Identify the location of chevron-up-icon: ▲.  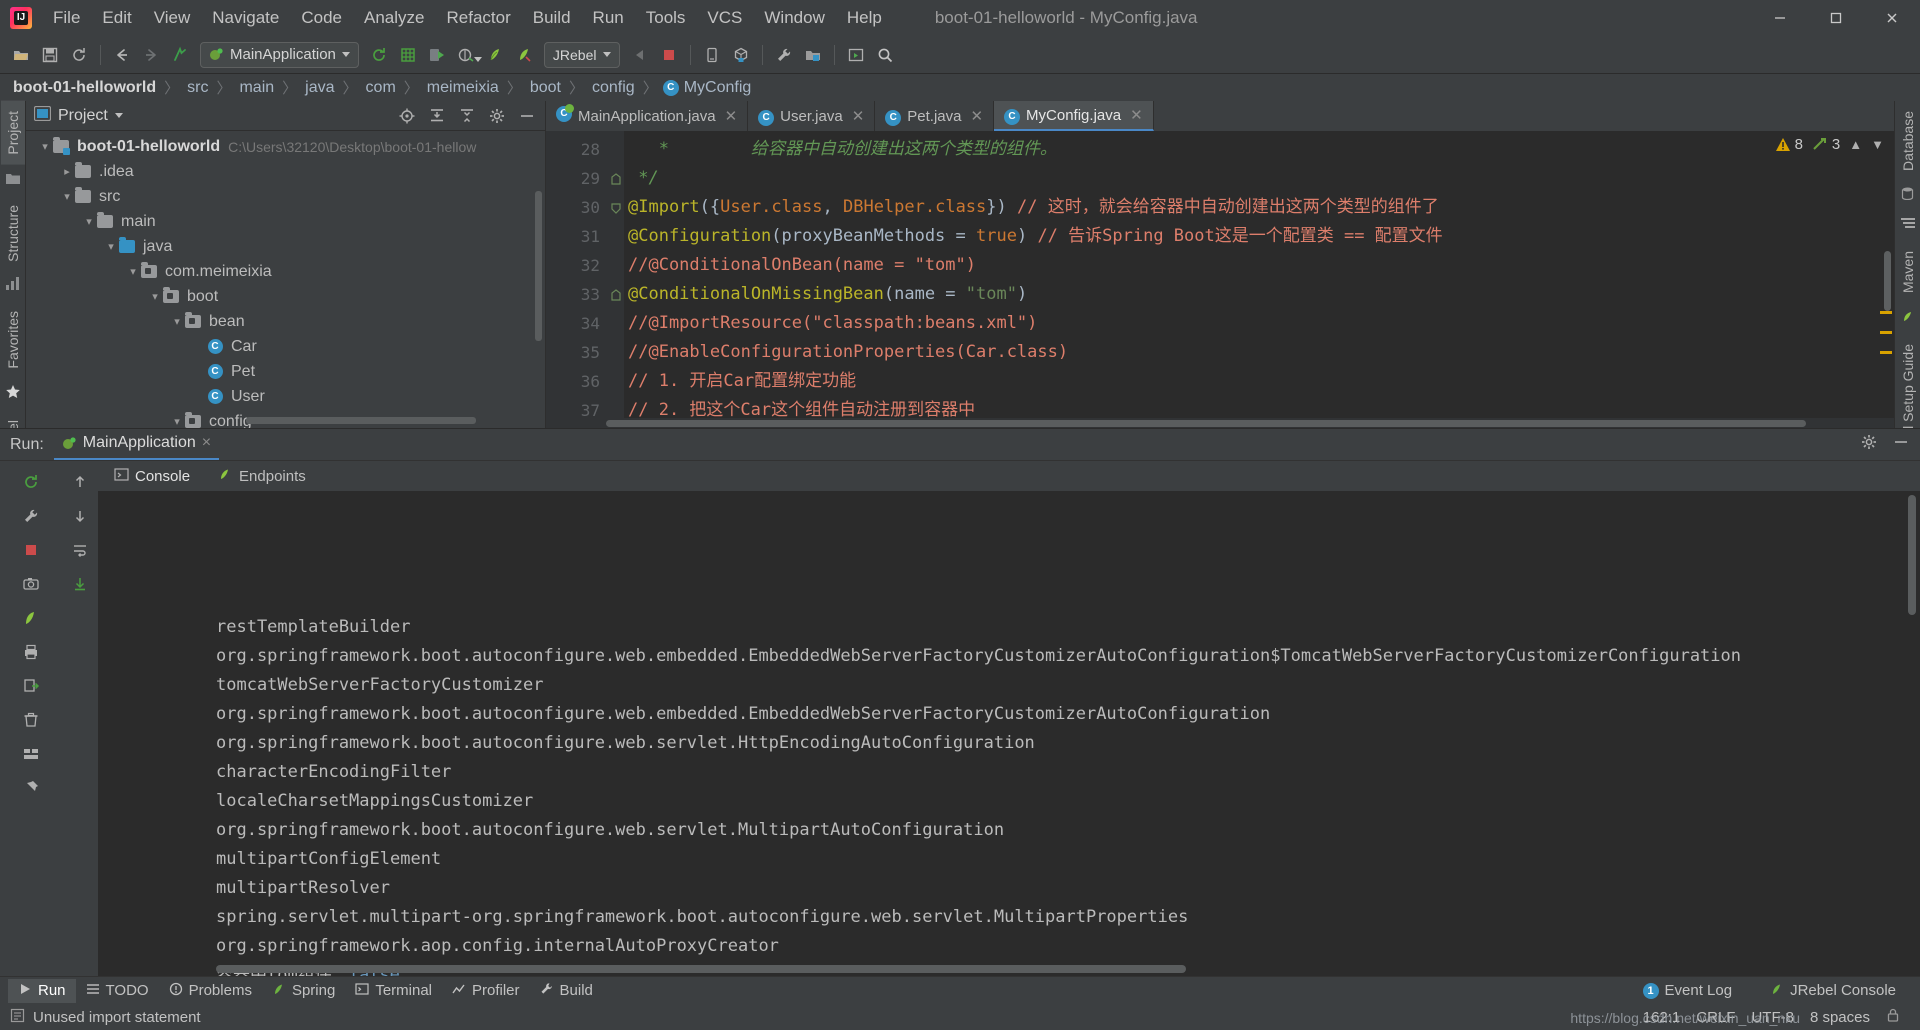
(1855, 144).